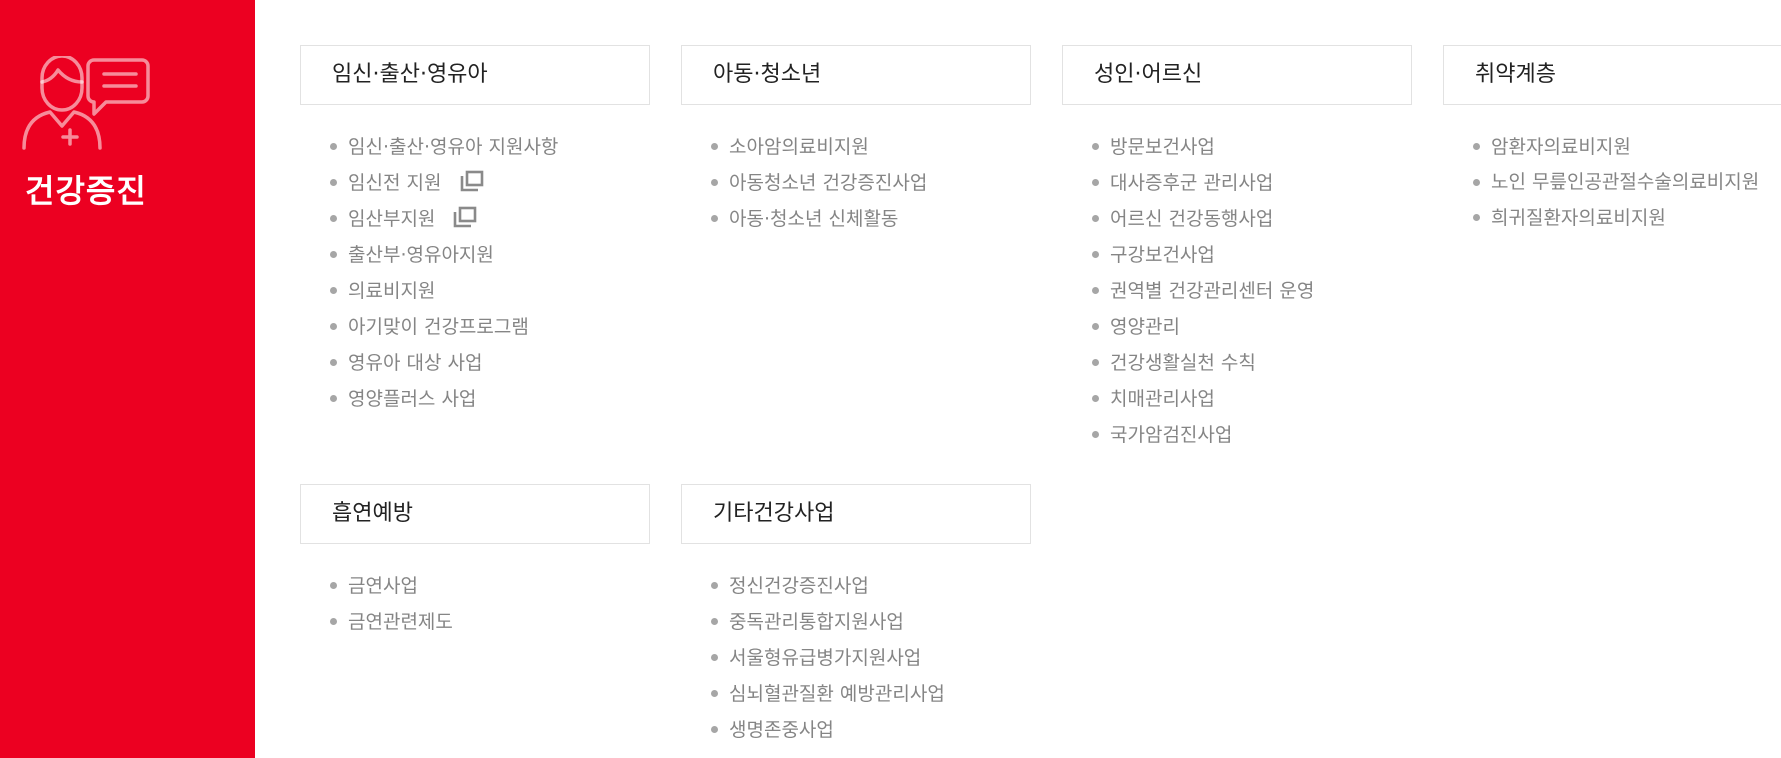  Describe the element at coordinates (856, 622) in the screenshot. I see `menu-item: 중독관리통합지원사업` at that location.